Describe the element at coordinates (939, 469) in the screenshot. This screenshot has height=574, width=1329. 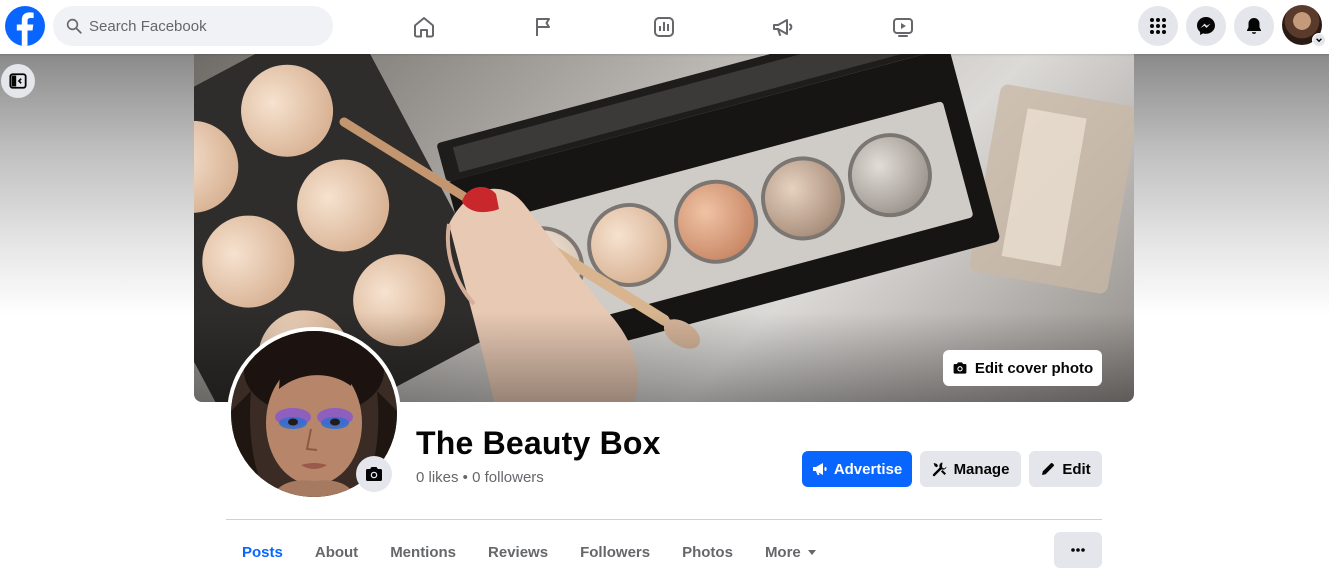
I see `tools-icon` at that location.